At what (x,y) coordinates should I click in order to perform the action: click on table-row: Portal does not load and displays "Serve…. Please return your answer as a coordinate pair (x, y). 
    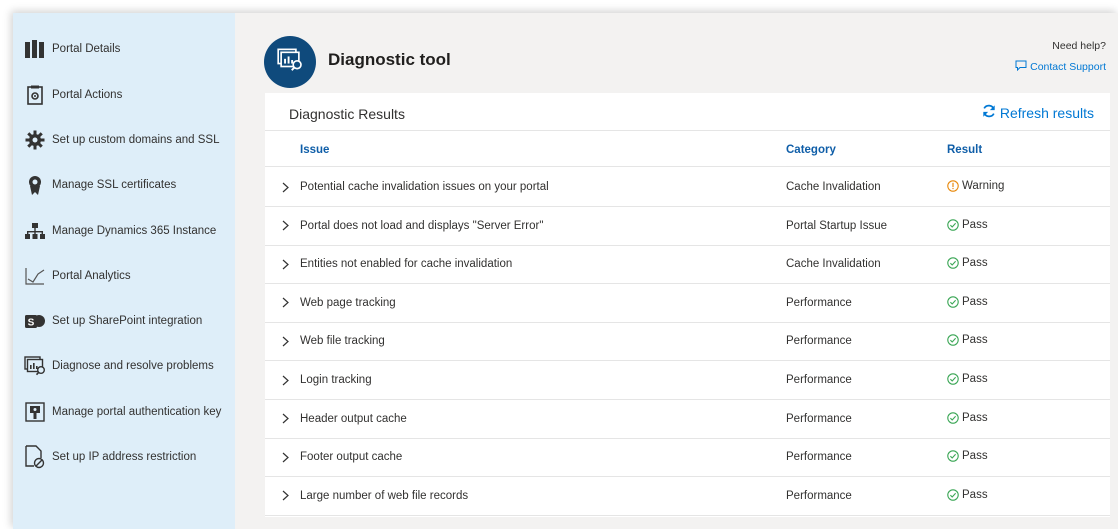
    Looking at the image, I should click on (687, 226).